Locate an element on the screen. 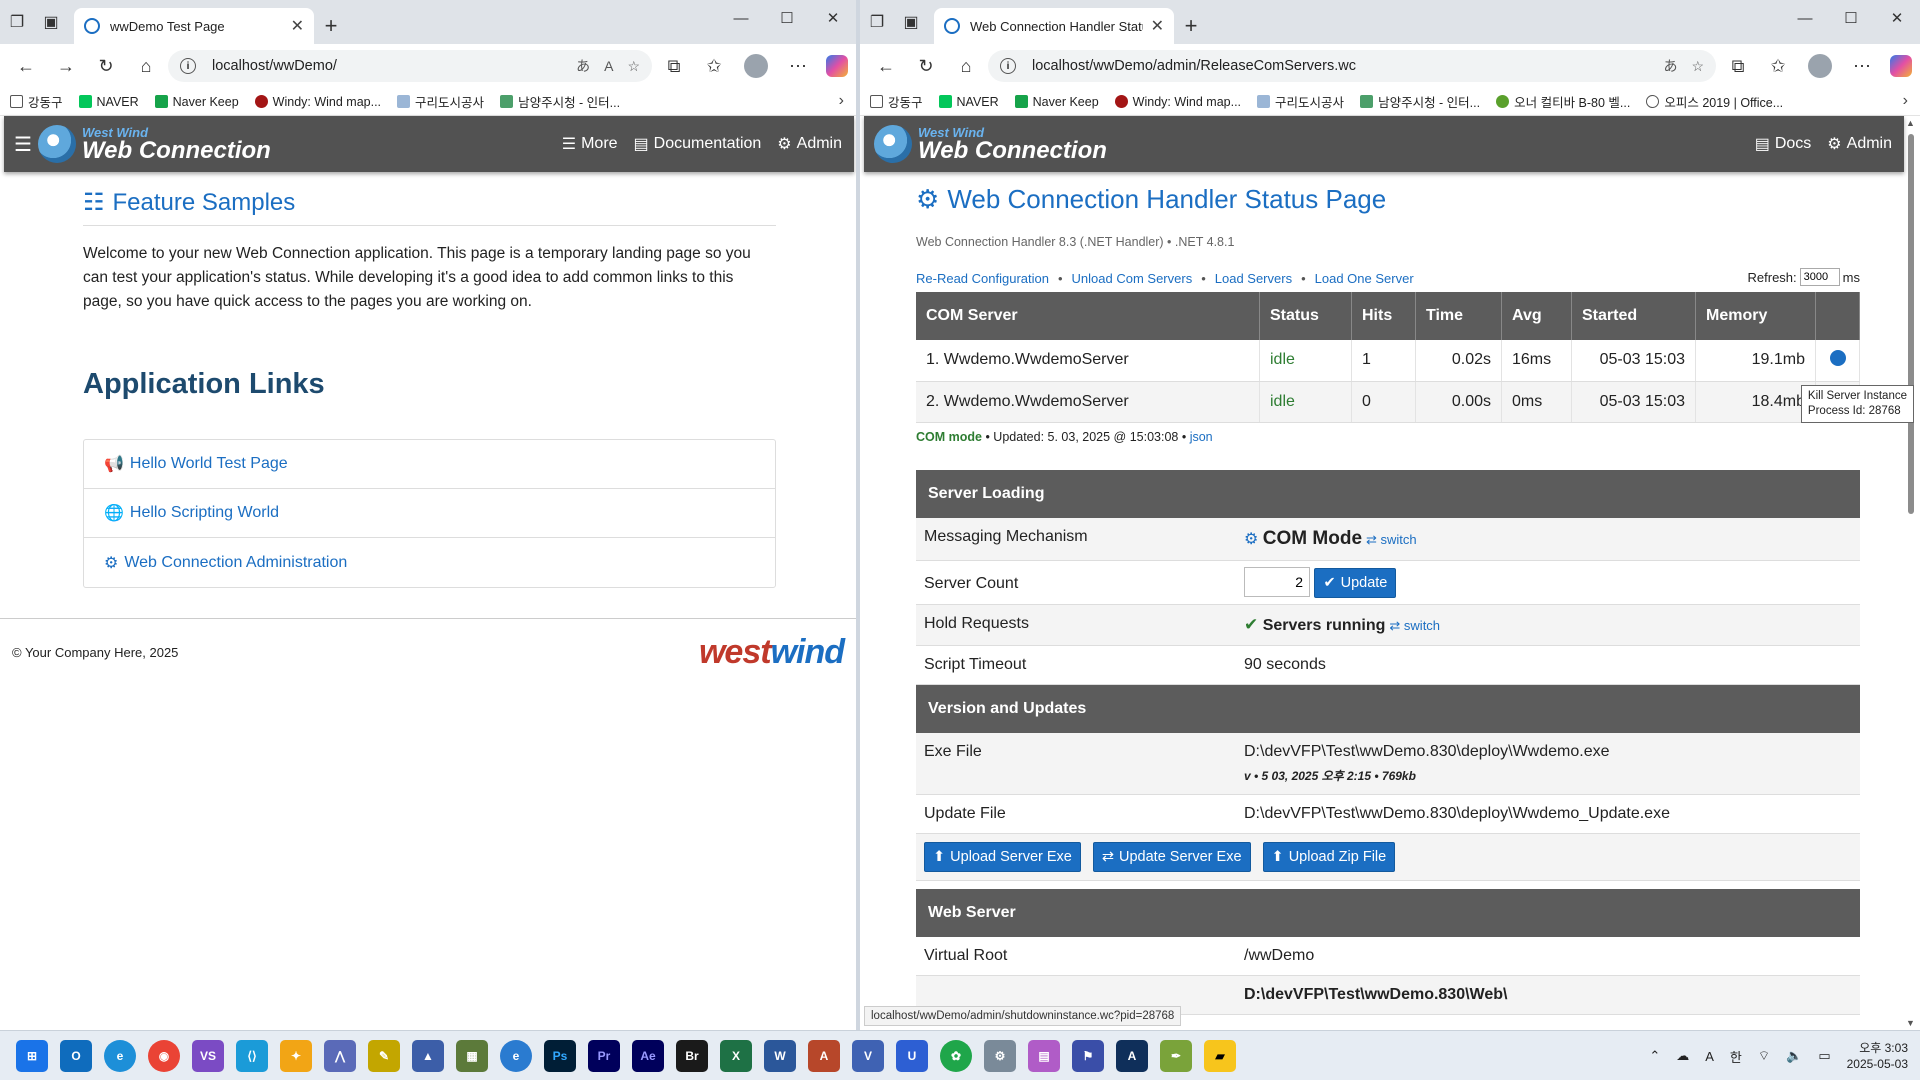 Image resolution: width=1920 pixels, height=1080 pixels. nav-docs: ▤ Docs is located at coordinates (1783, 144).